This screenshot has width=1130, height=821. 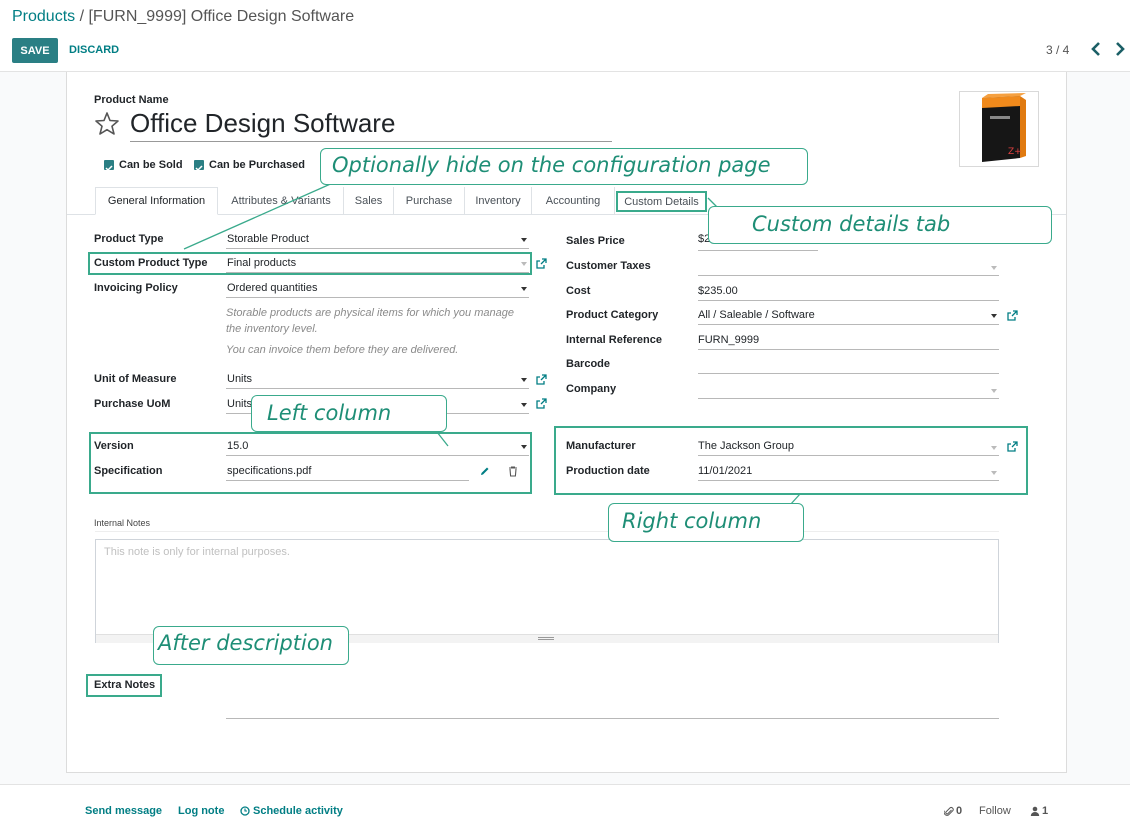 What do you see at coordinates (588, 364) in the screenshot?
I see `barcode-label: Barcode` at bounding box center [588, 364].